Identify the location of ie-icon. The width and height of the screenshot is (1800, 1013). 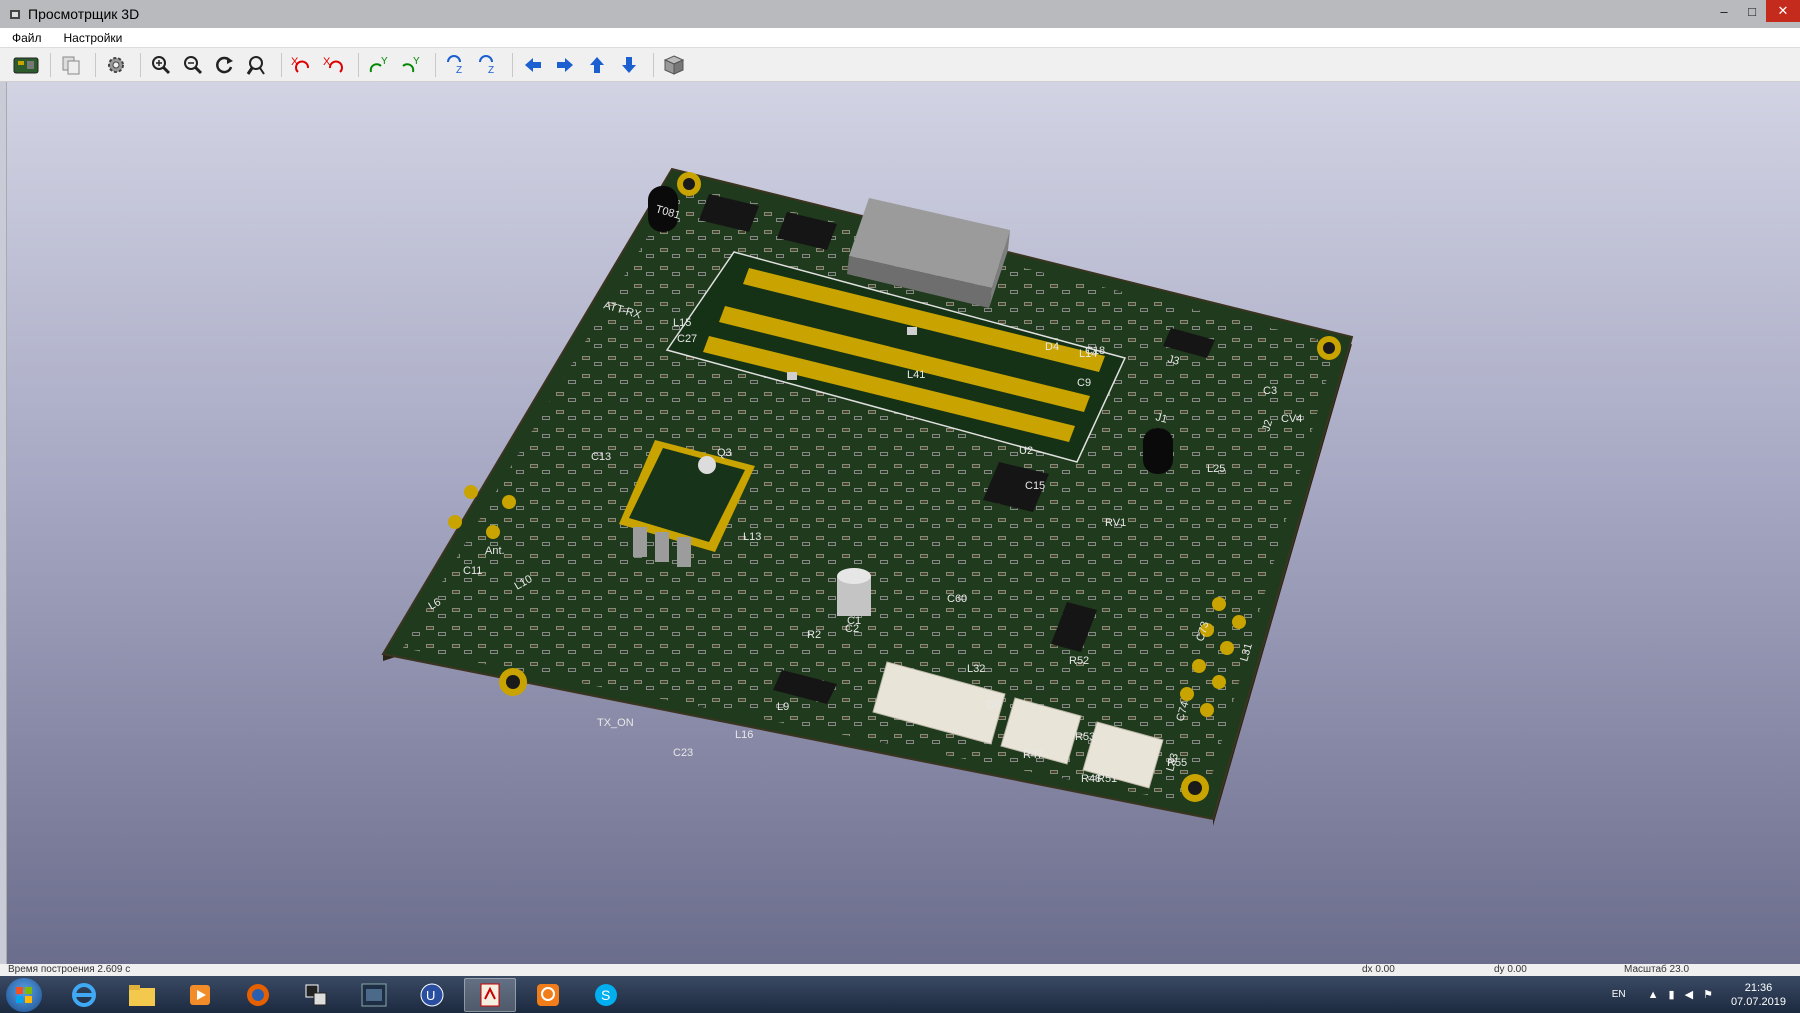
(84, 995).